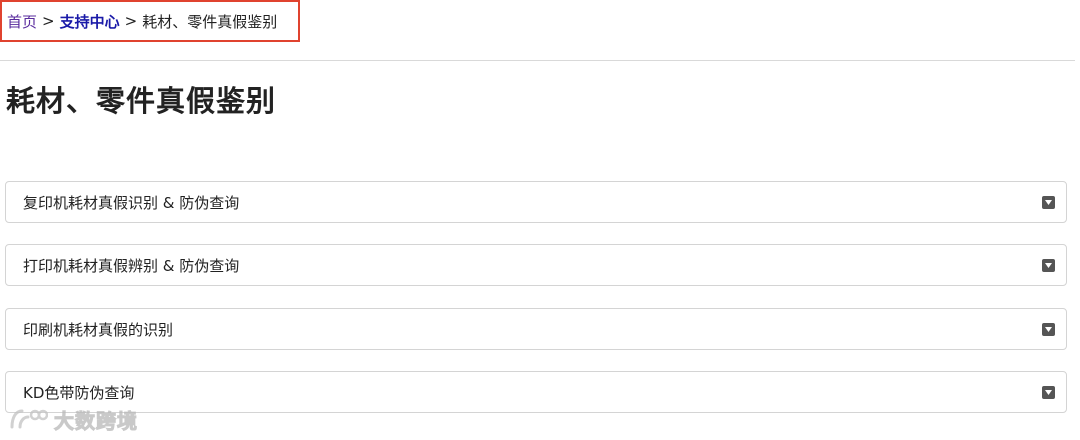 The image size is (1080, 440). Describe the element at coordinates (131, 202) in the screenshot. I see `accordion-item-label: 复印机耗材真假识别 & 防伪查询` at that location.